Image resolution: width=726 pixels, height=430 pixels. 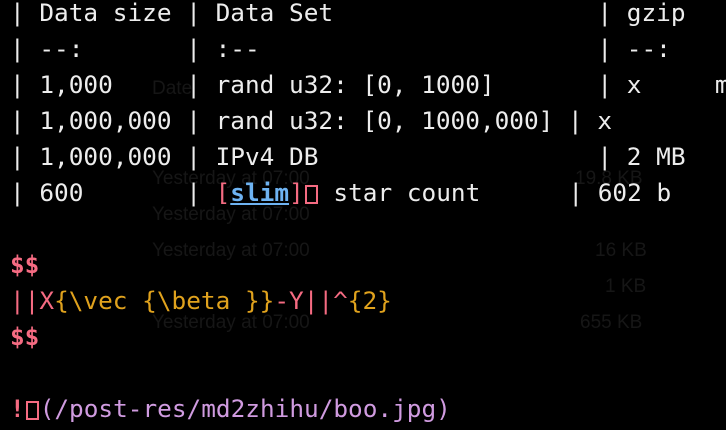 I want to click on table-cell-set-prefix, so click(x=208, y=192).